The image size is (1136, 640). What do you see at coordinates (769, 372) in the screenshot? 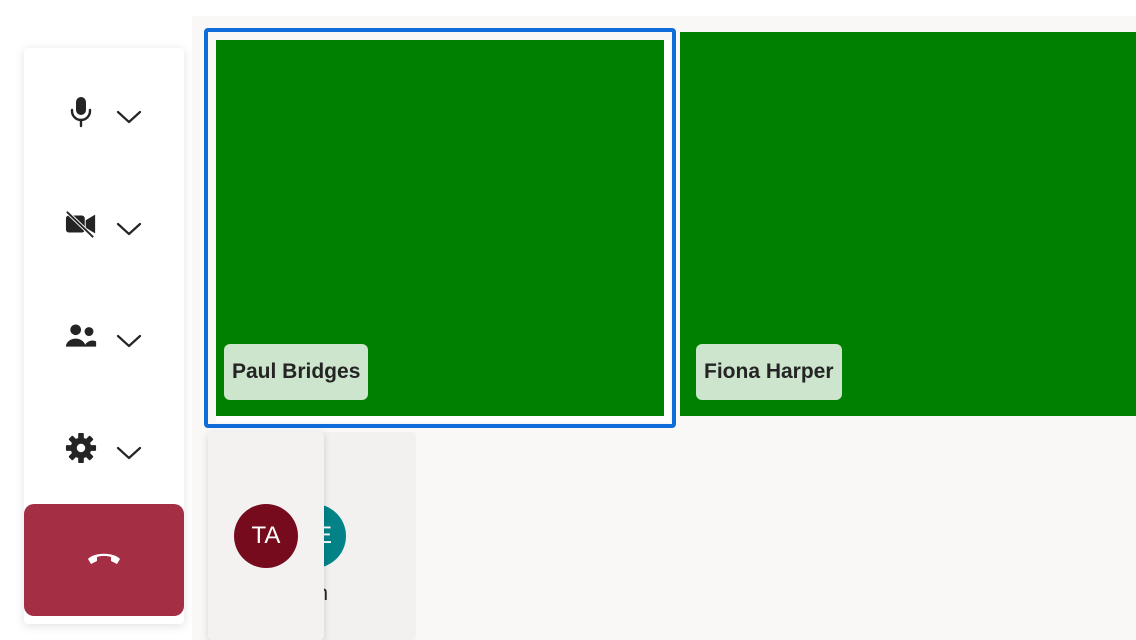
I see `participant-name-tag: Fiona Harper` at bounding box center [769, 372].